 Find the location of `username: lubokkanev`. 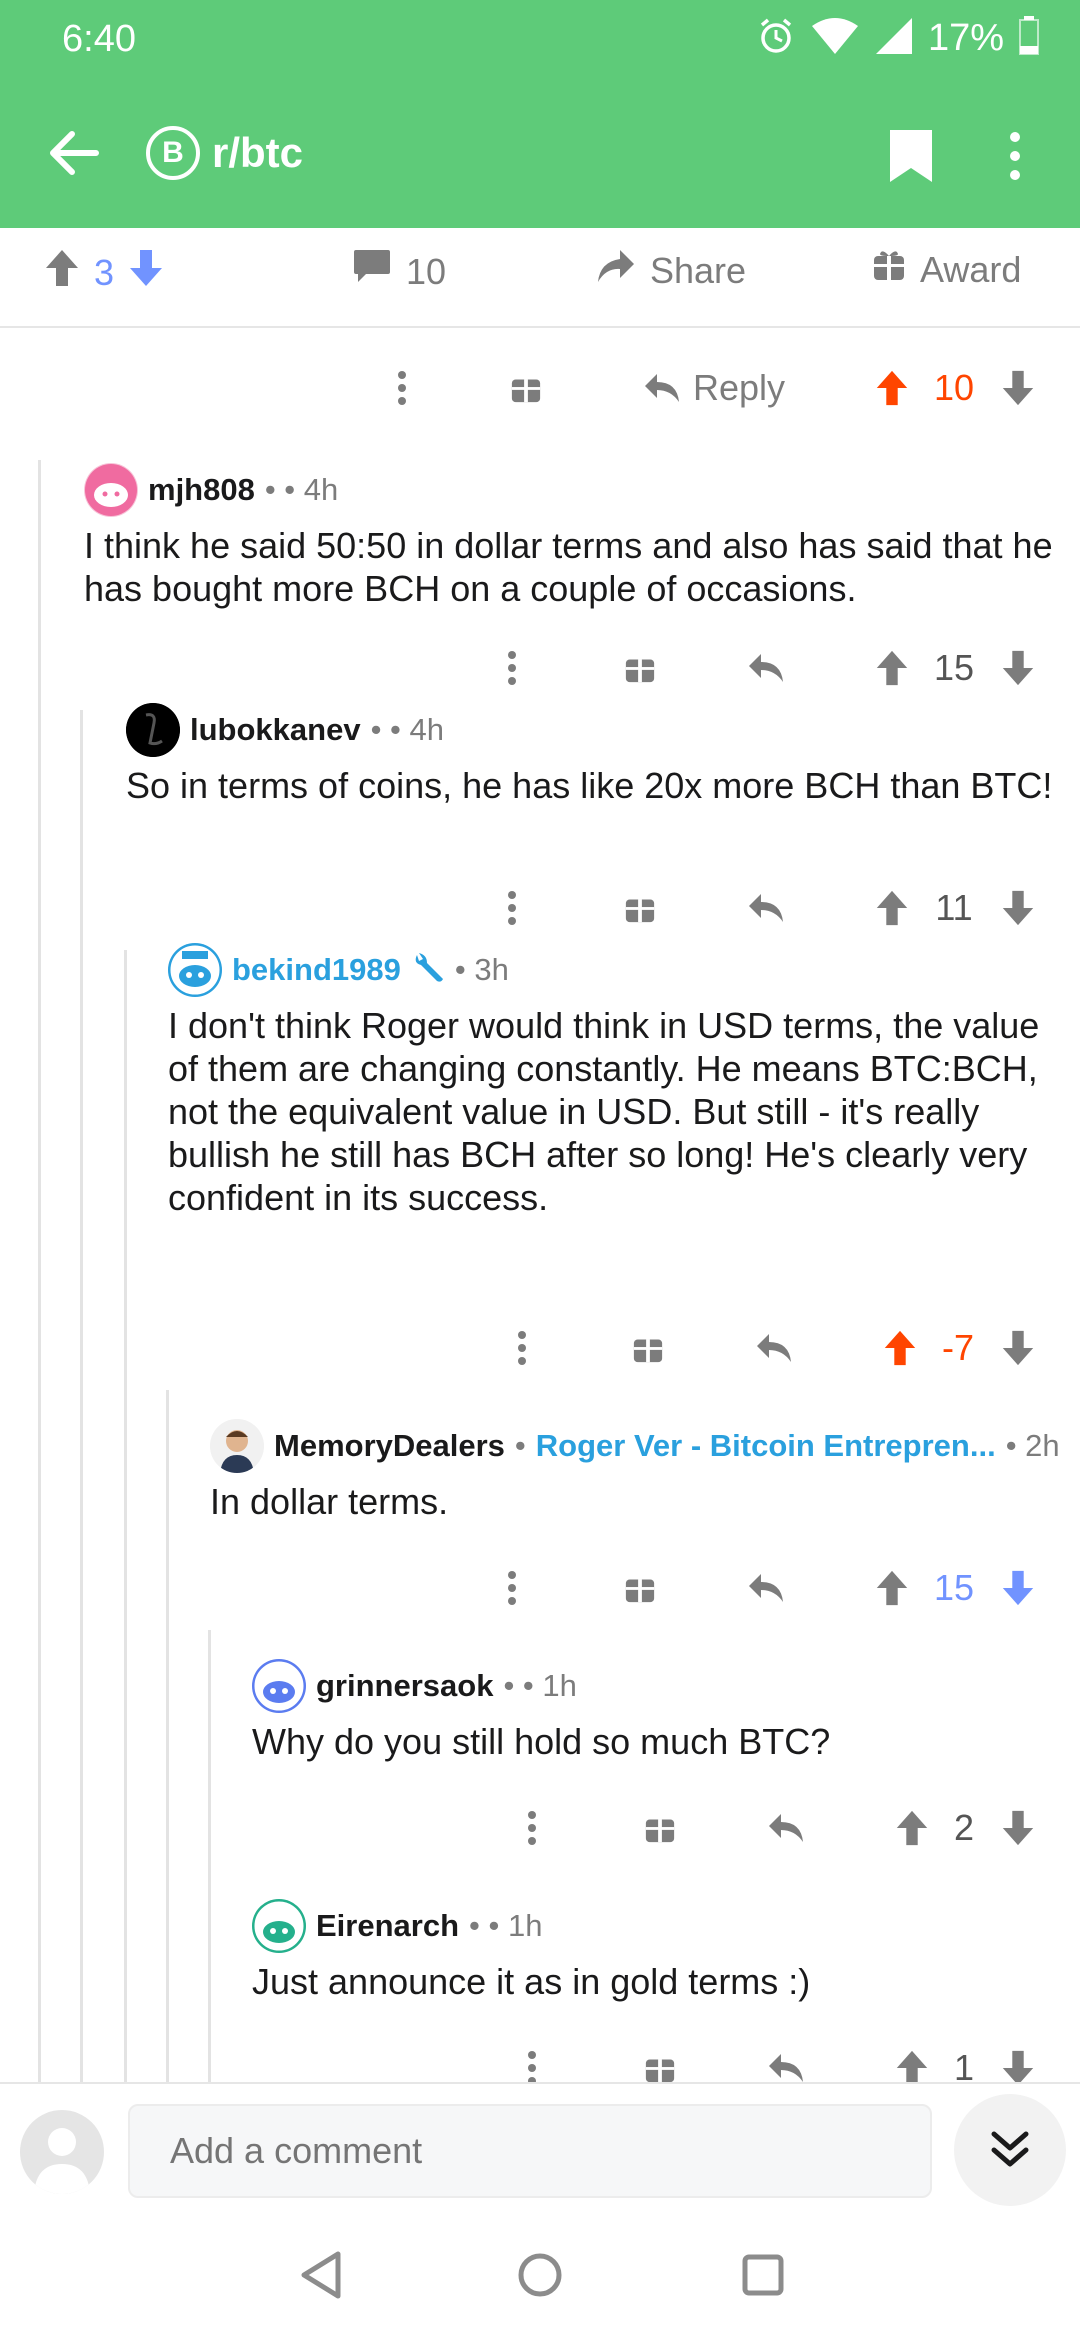

username: lubokkanev is located at coordinates (275, 730).